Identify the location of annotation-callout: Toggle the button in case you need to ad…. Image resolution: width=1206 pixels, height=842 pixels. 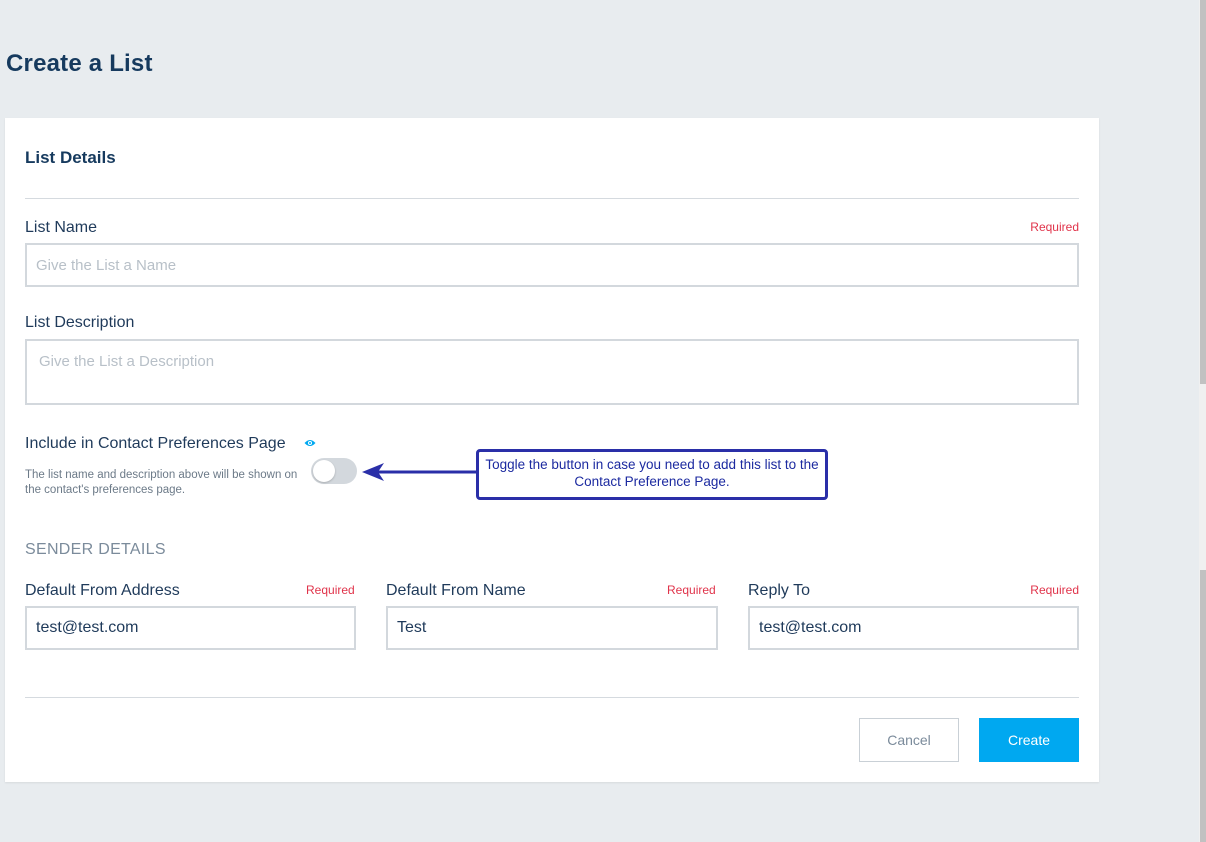
(652, 474).